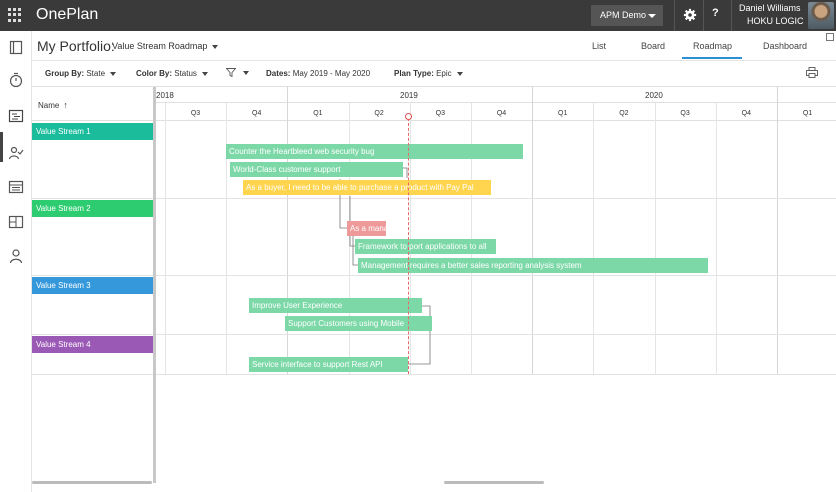  I want to click on epic-bar: As a mana, so click(366, 228).